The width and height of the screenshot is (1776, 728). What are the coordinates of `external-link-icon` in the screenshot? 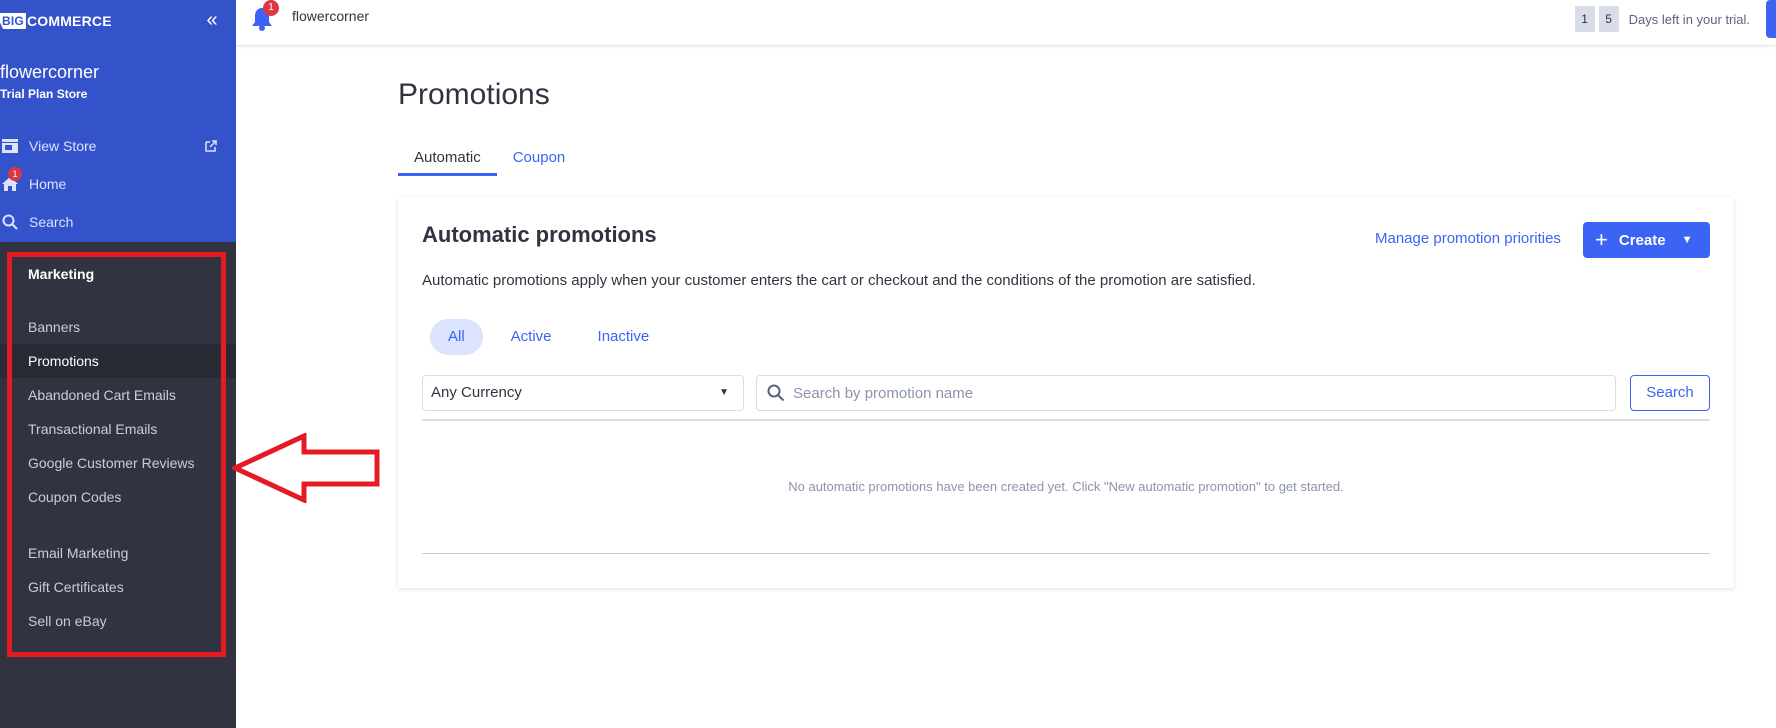 It's located at (211, 146).